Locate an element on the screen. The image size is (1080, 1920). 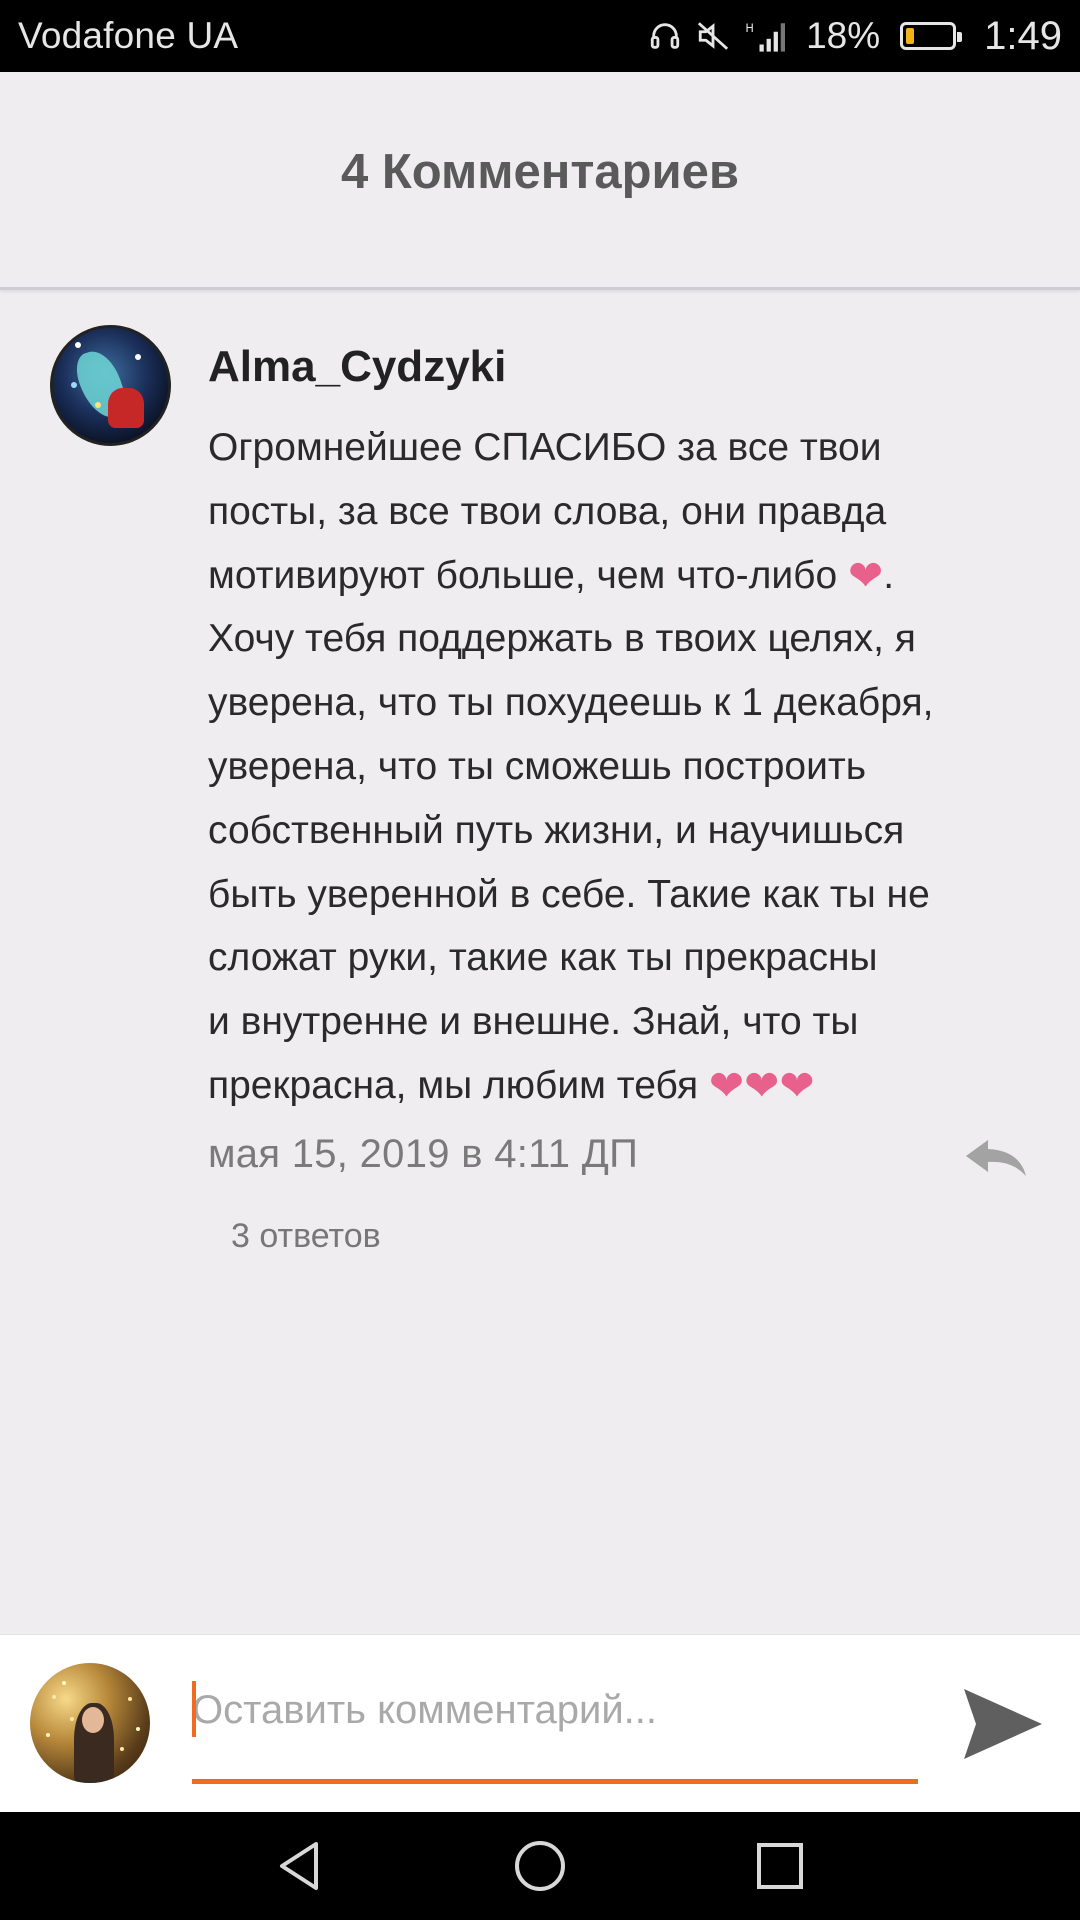
comment-line: посты, за все твои слова, они правда is located at coordinates (547, 511).